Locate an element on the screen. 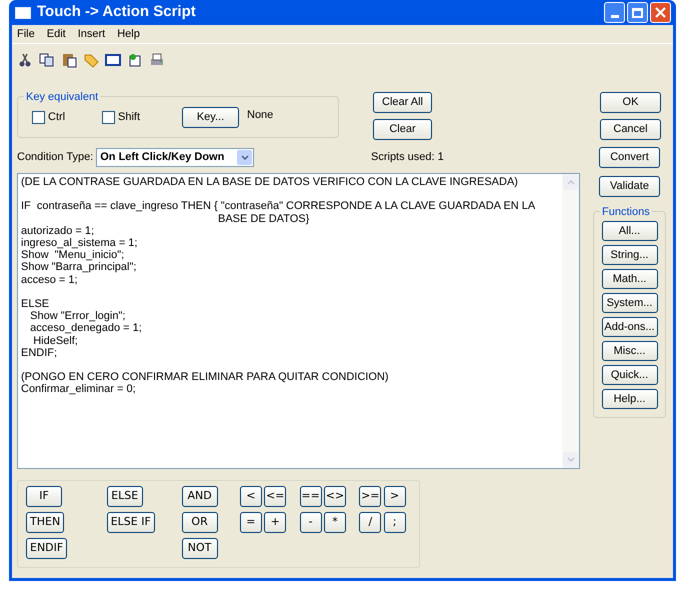 This screenshot has width=679, height=597. operator-button: <= is located at coordinates (275, 496).